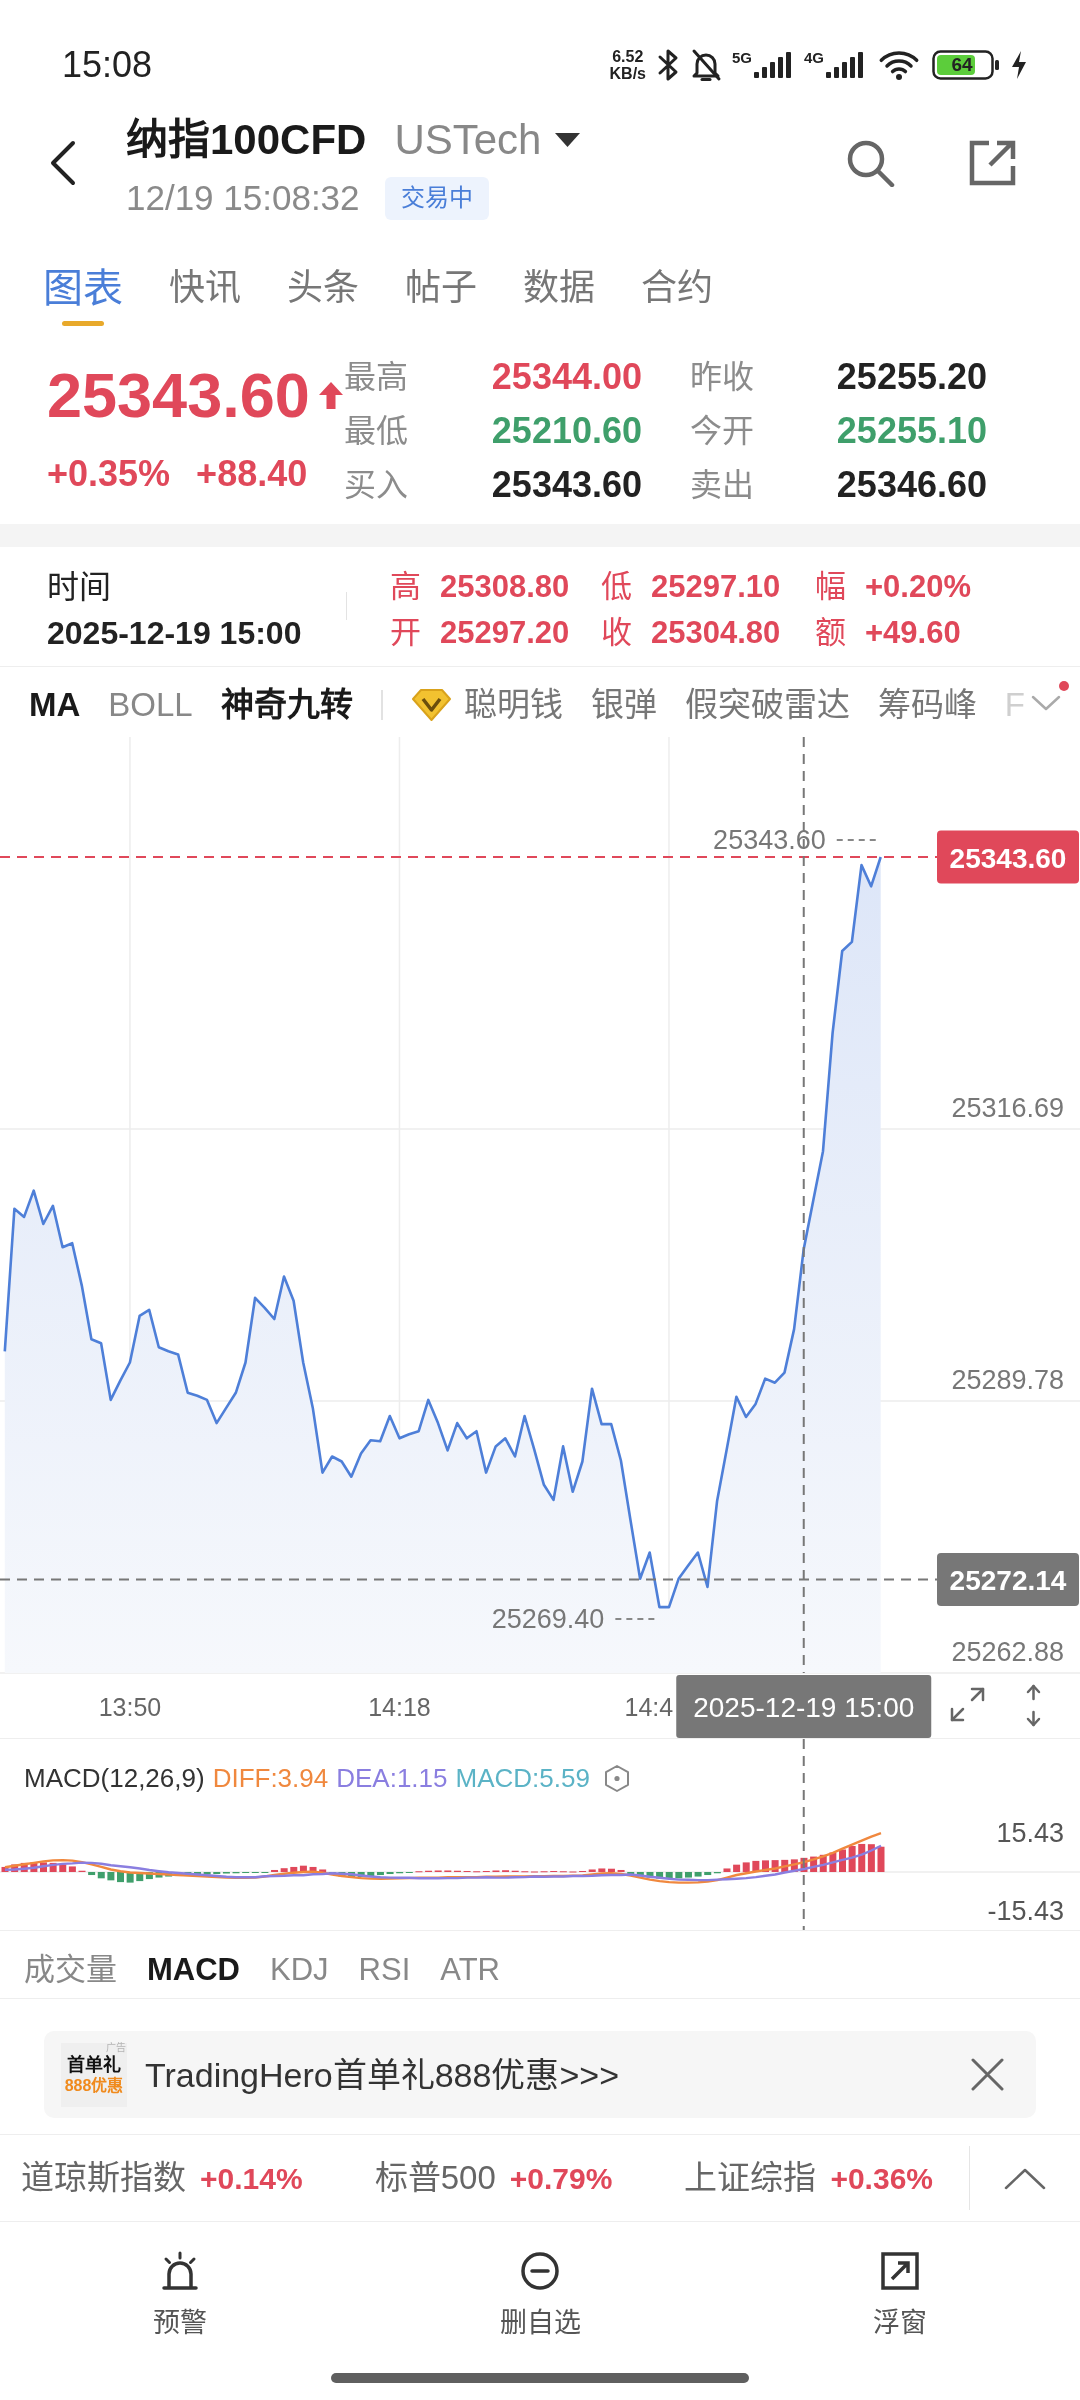 This screenshot has height=2400, width=1080. What do you see at coordinates (178, 395) in the screenshot?
I see `last-price: 25343.60` at bounding box center [178, 395].